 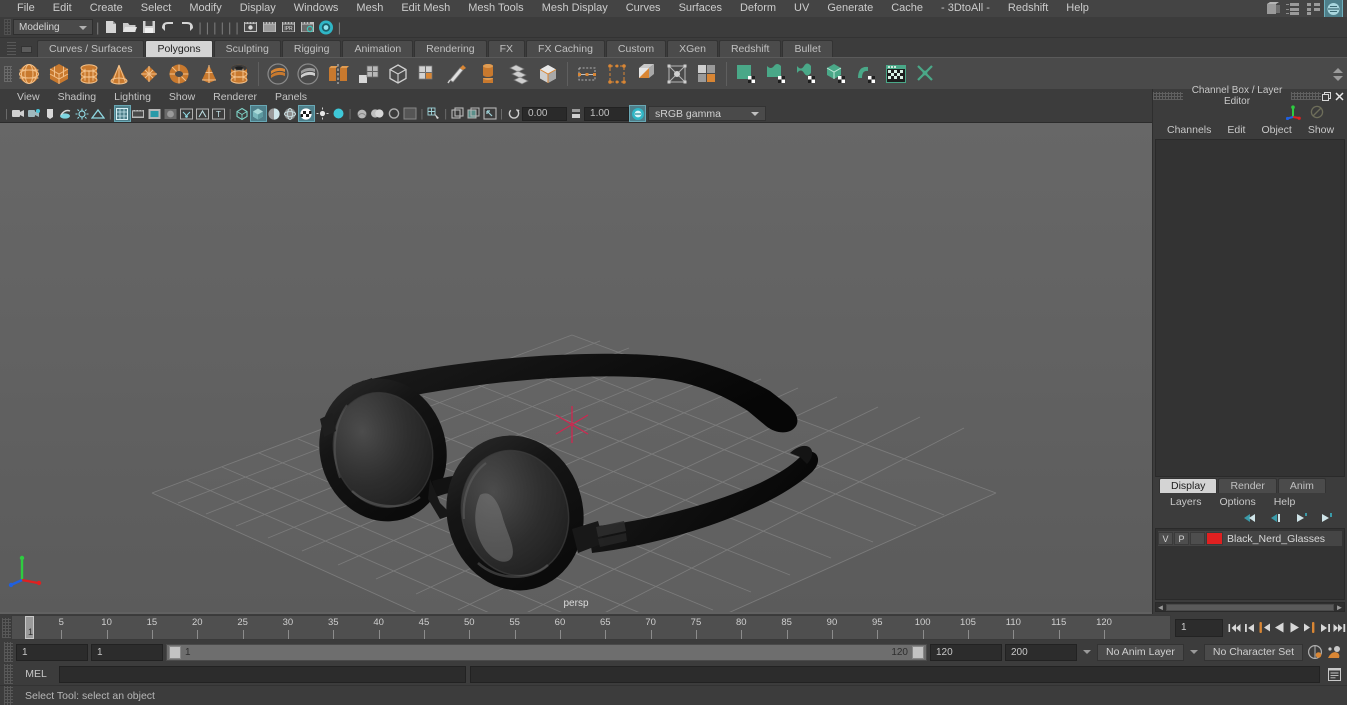 I want to click on command-input, so click(x=262, y=674).